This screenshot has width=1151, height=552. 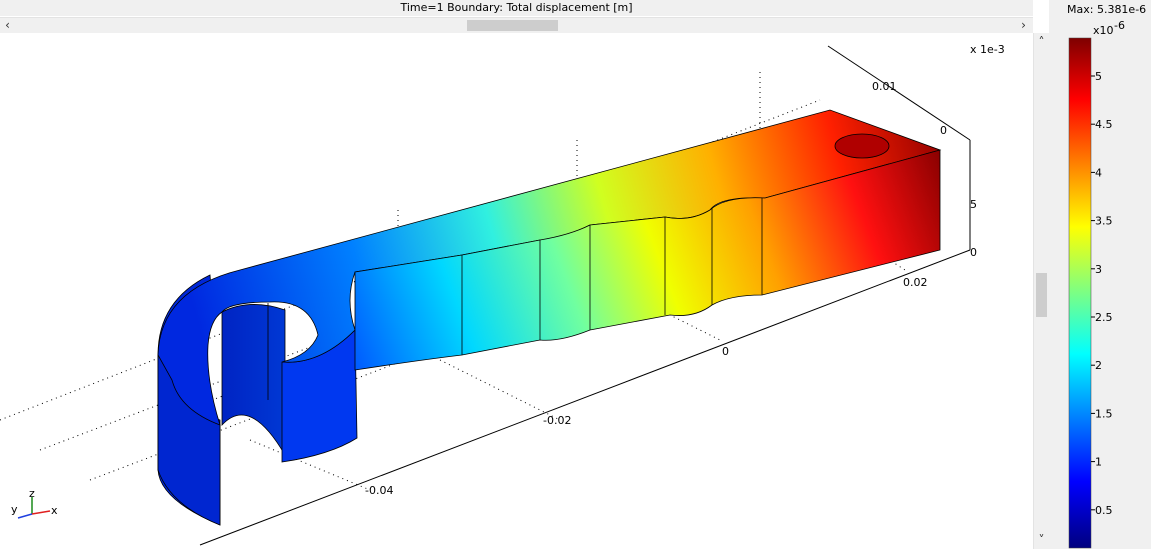 What do you see at coordinates (1104, 124) in the screenshot?
I see `colorbar-tick-label: 4.5` at bounding box center [1104, 124].